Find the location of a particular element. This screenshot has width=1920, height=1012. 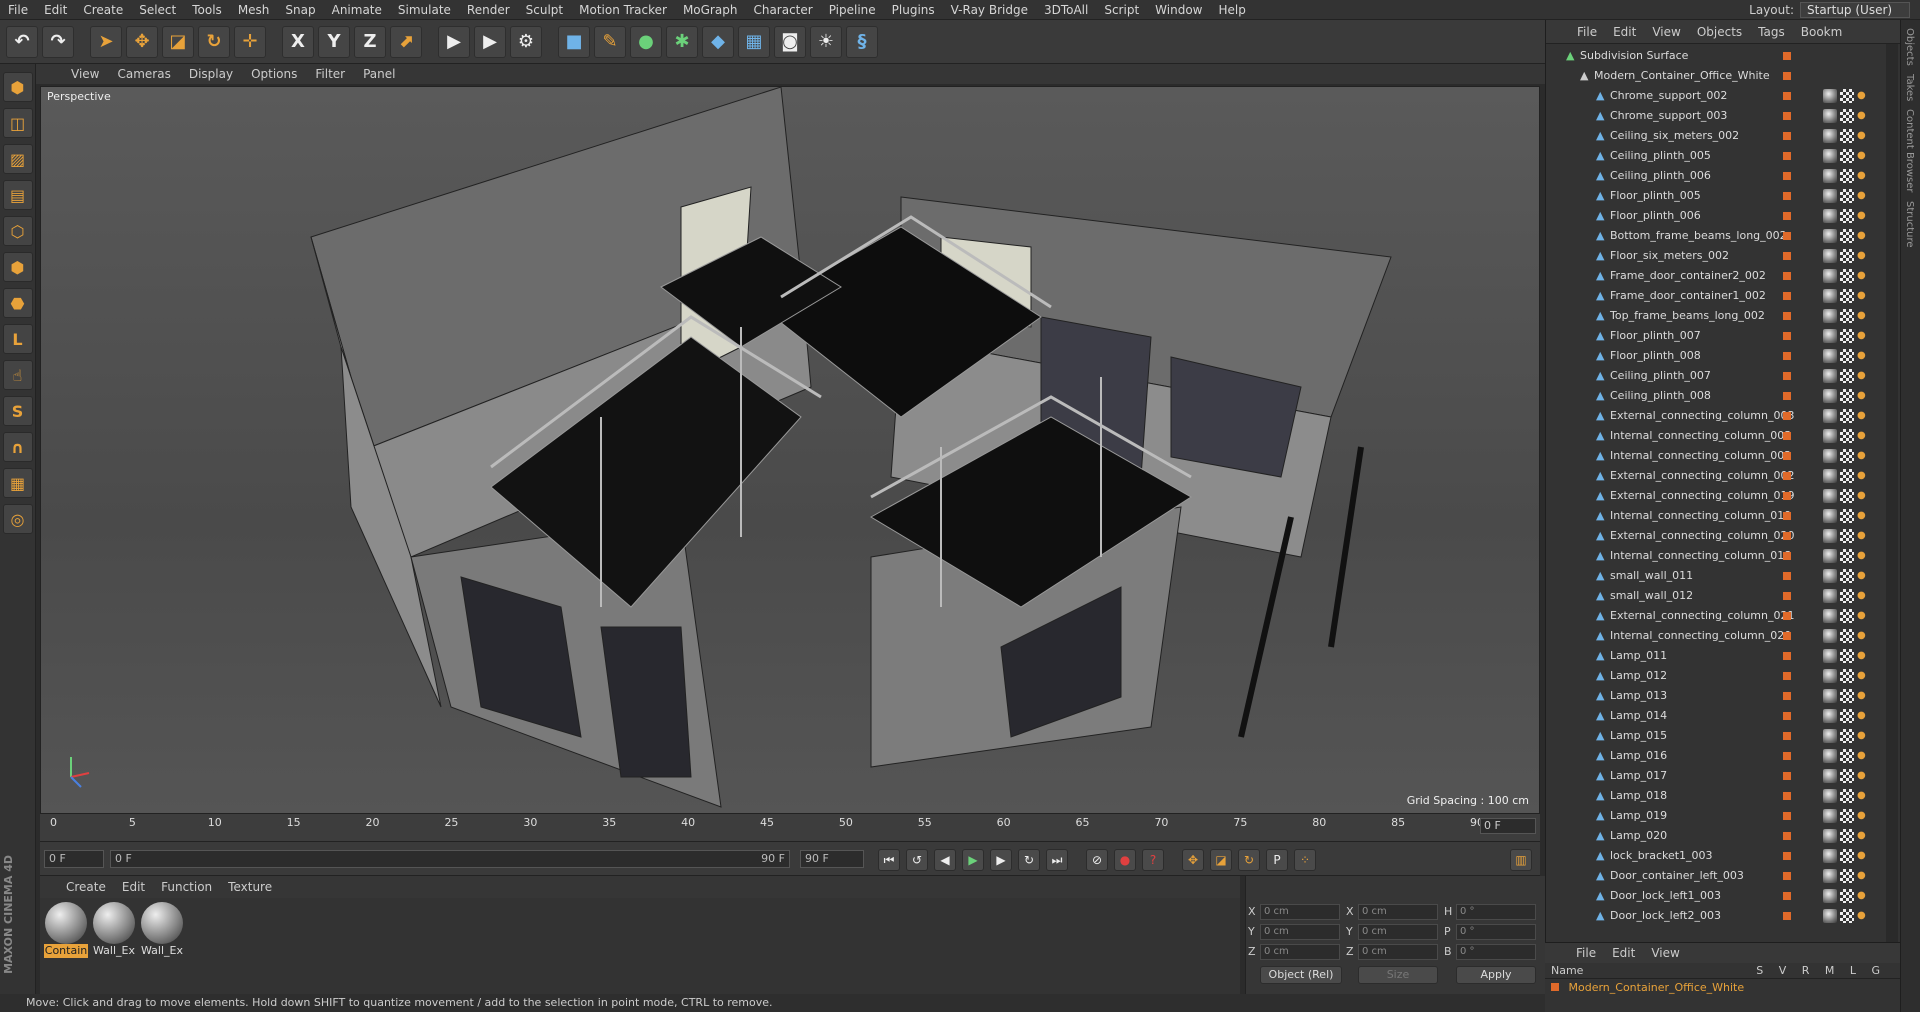

object-row: ▲ Ceiling_plinth_006 ● is located at coordinates (1714, 176).